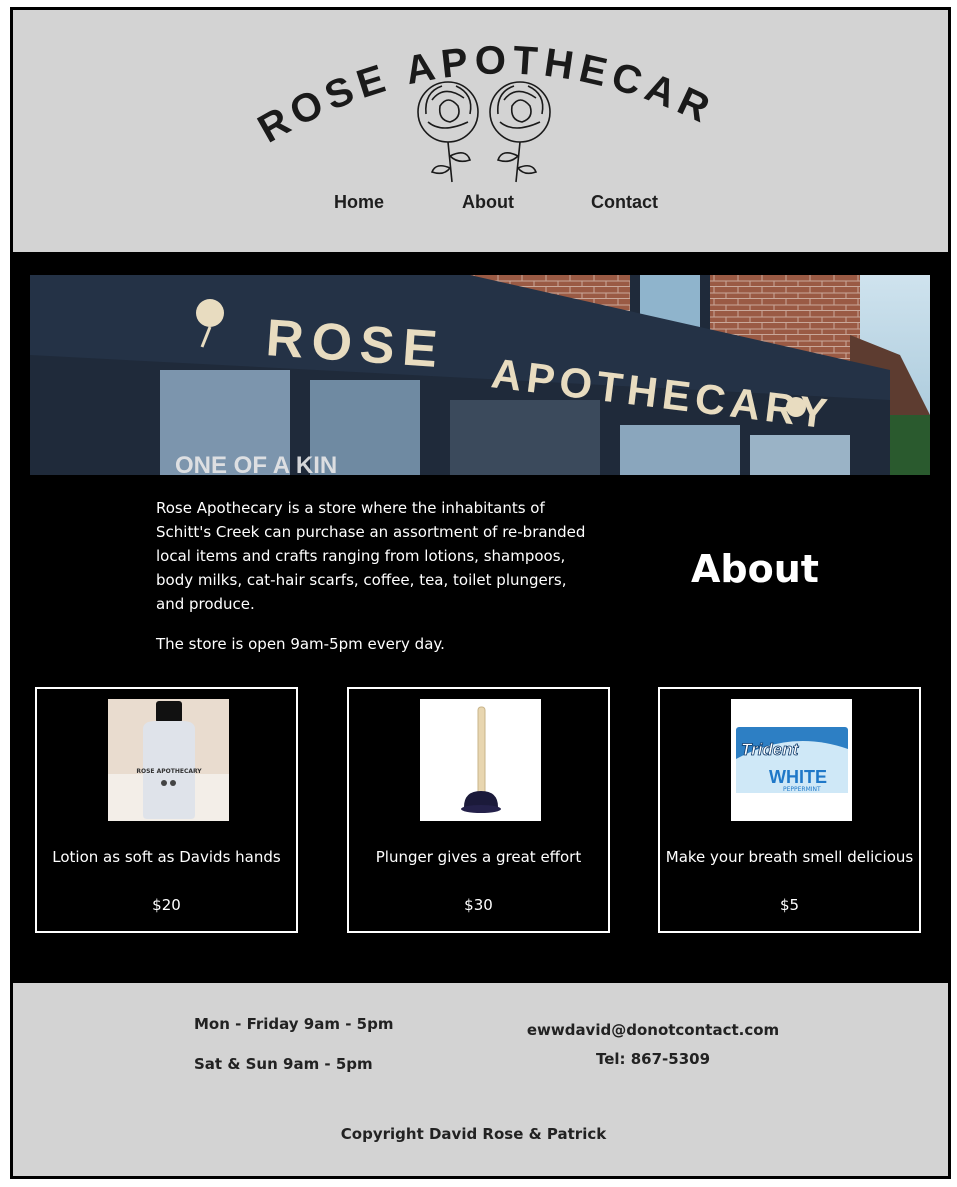  Describe the element at coordinates (653, 1059) in the screenshot. I see `contact-phone: Tel: 867-5309` at that location.